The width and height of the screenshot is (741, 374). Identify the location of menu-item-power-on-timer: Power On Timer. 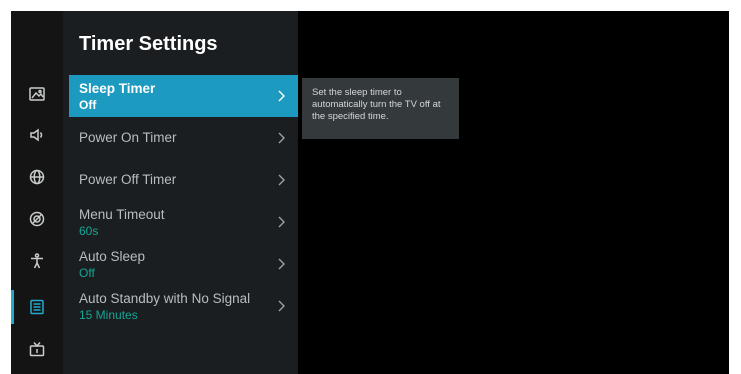
(183, 138).